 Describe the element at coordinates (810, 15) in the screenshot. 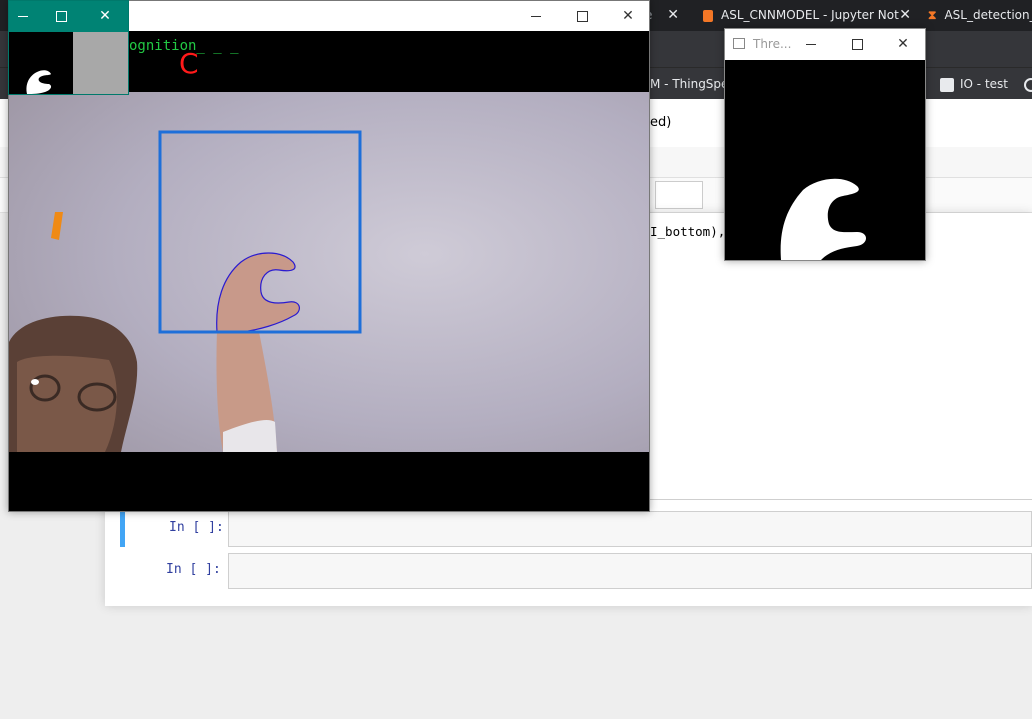

I see `tab-label: ASL_CNNMODEL - Jupyter Not` at that location.